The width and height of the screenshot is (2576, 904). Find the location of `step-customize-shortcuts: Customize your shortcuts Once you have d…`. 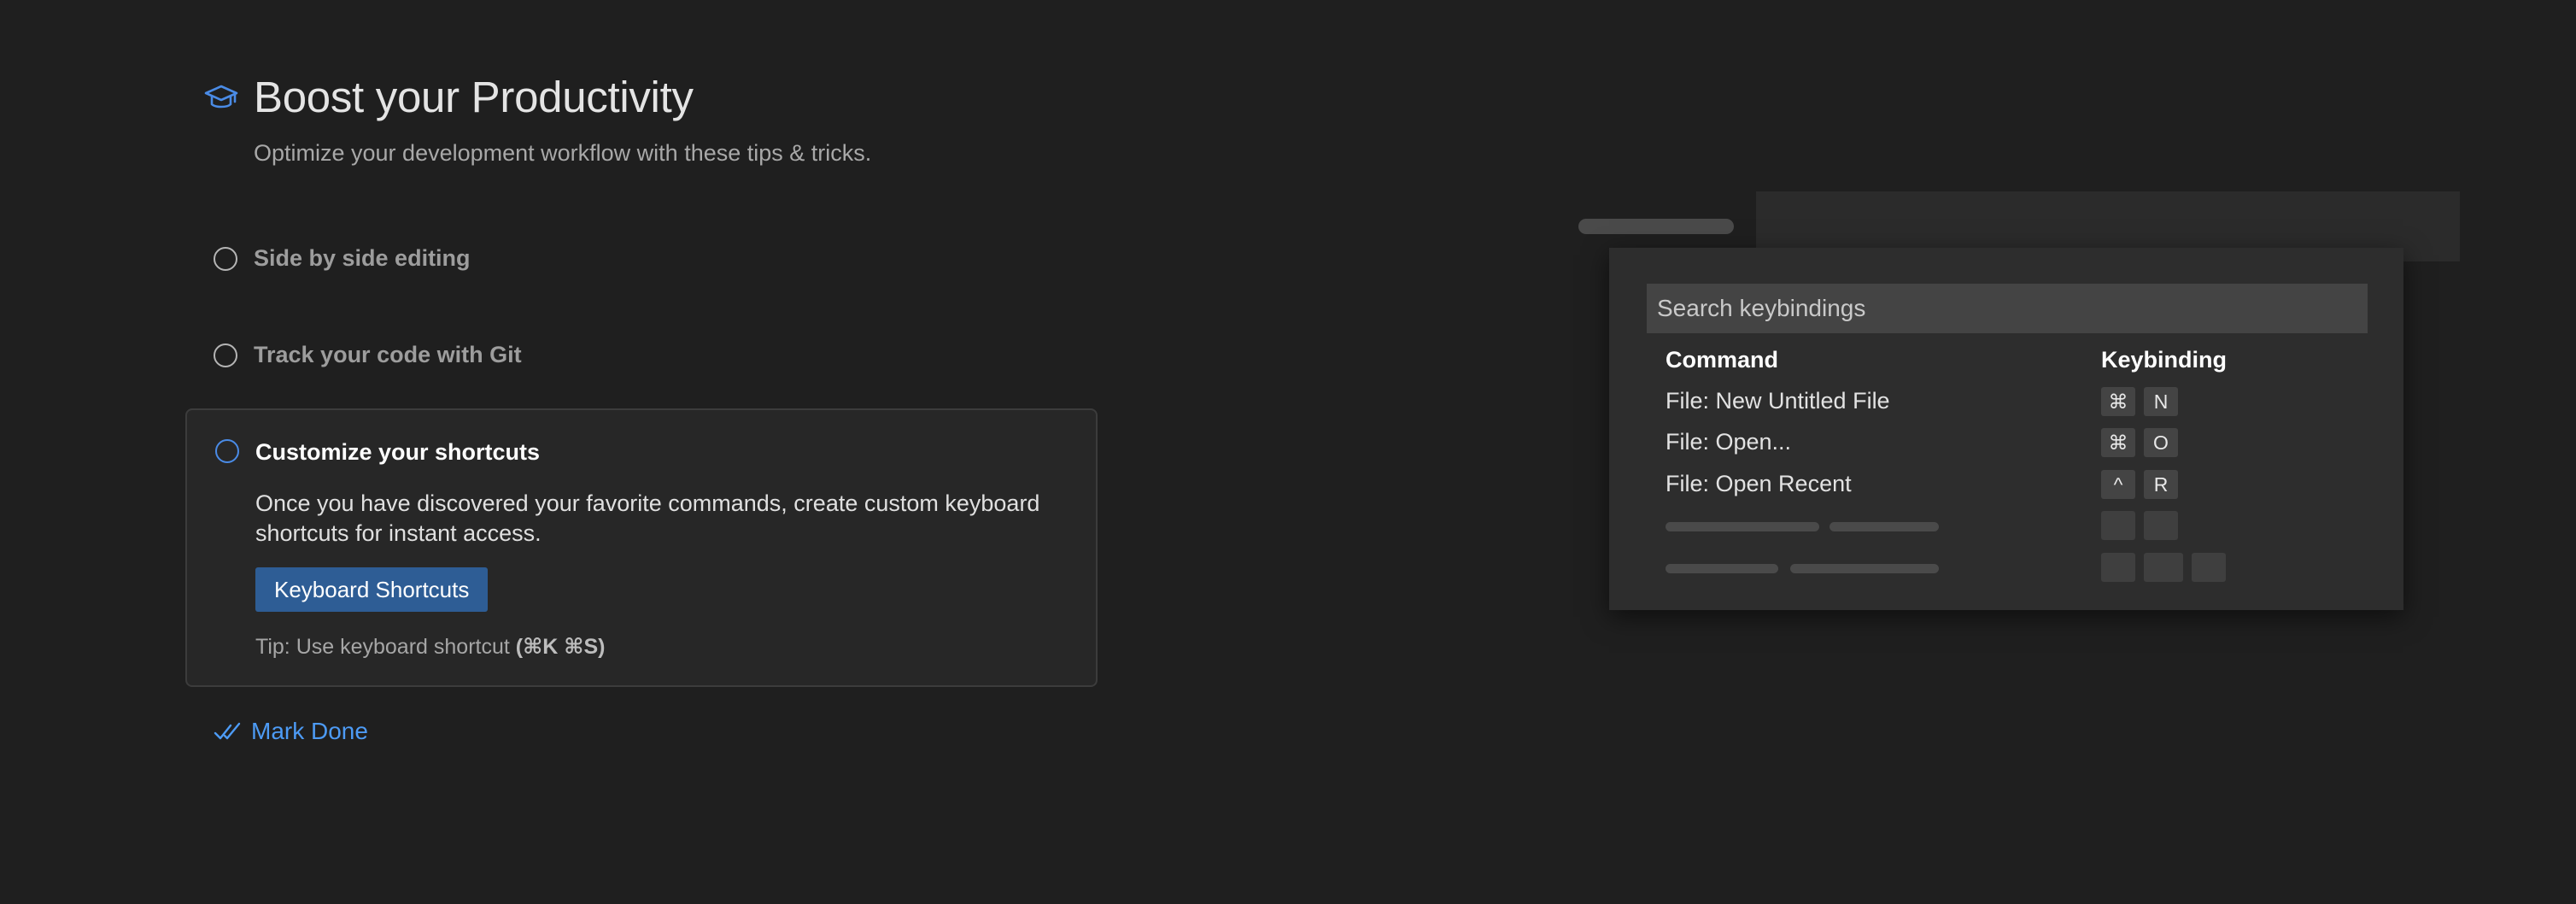

step-customize-shortcuts: Customize your shortcuts Once you have d… is located at coordinates (641, 548).